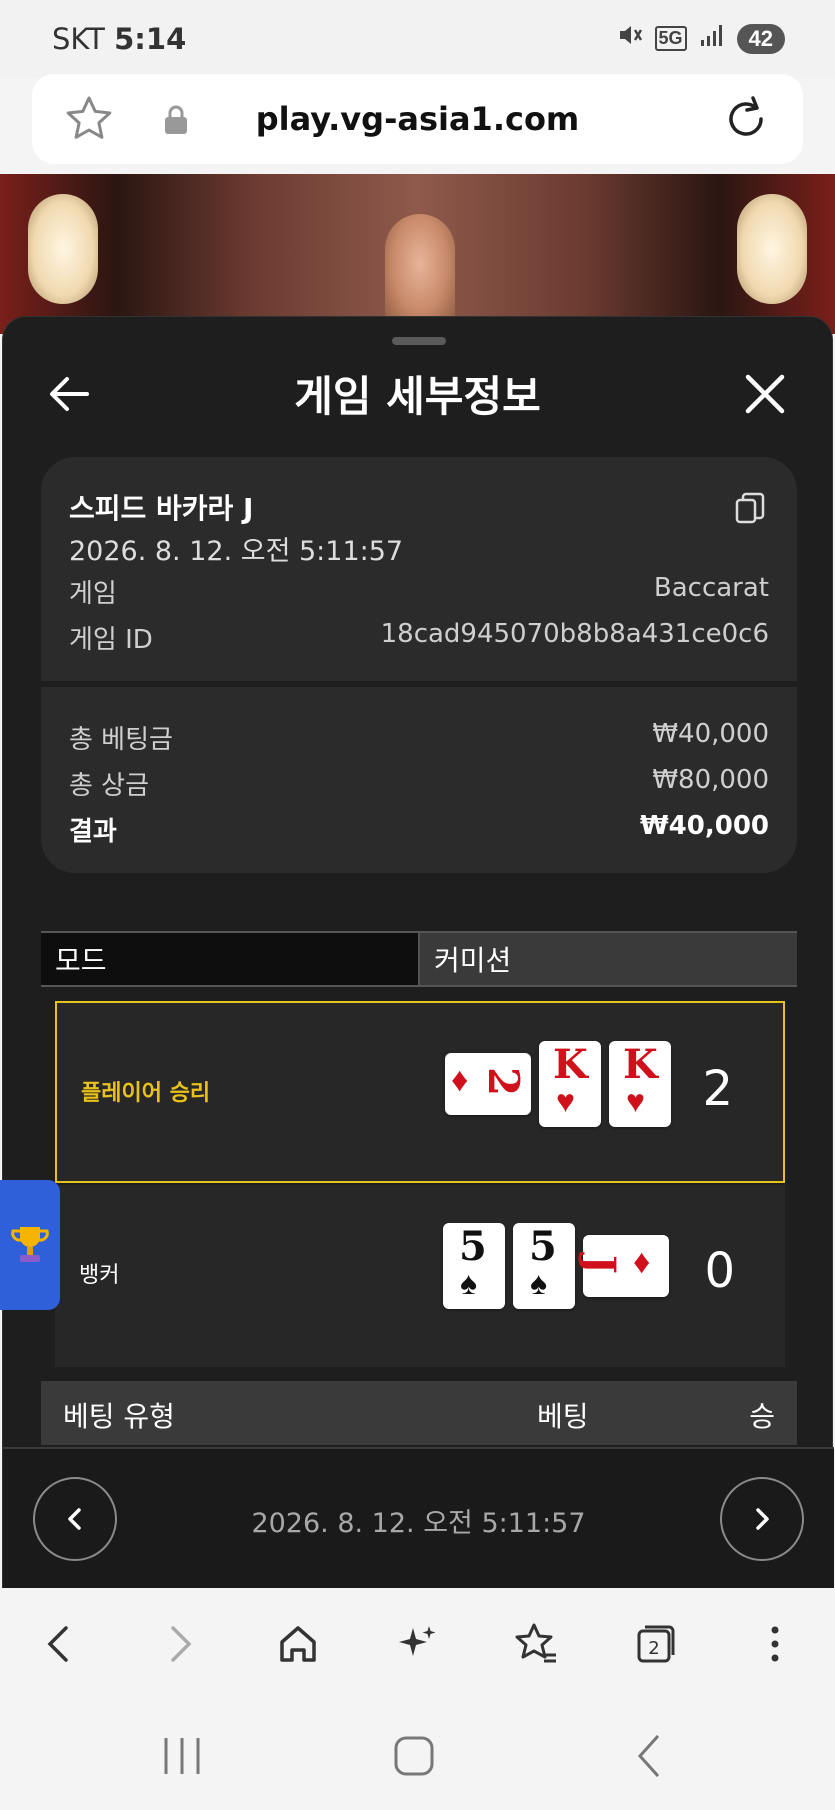 The image size is (835, 1810). Describe the element at coordinates (236, 551) in the screenshot. I see `game-datetime: 2026. 8. 12. 오전 5:11:57` at that location.